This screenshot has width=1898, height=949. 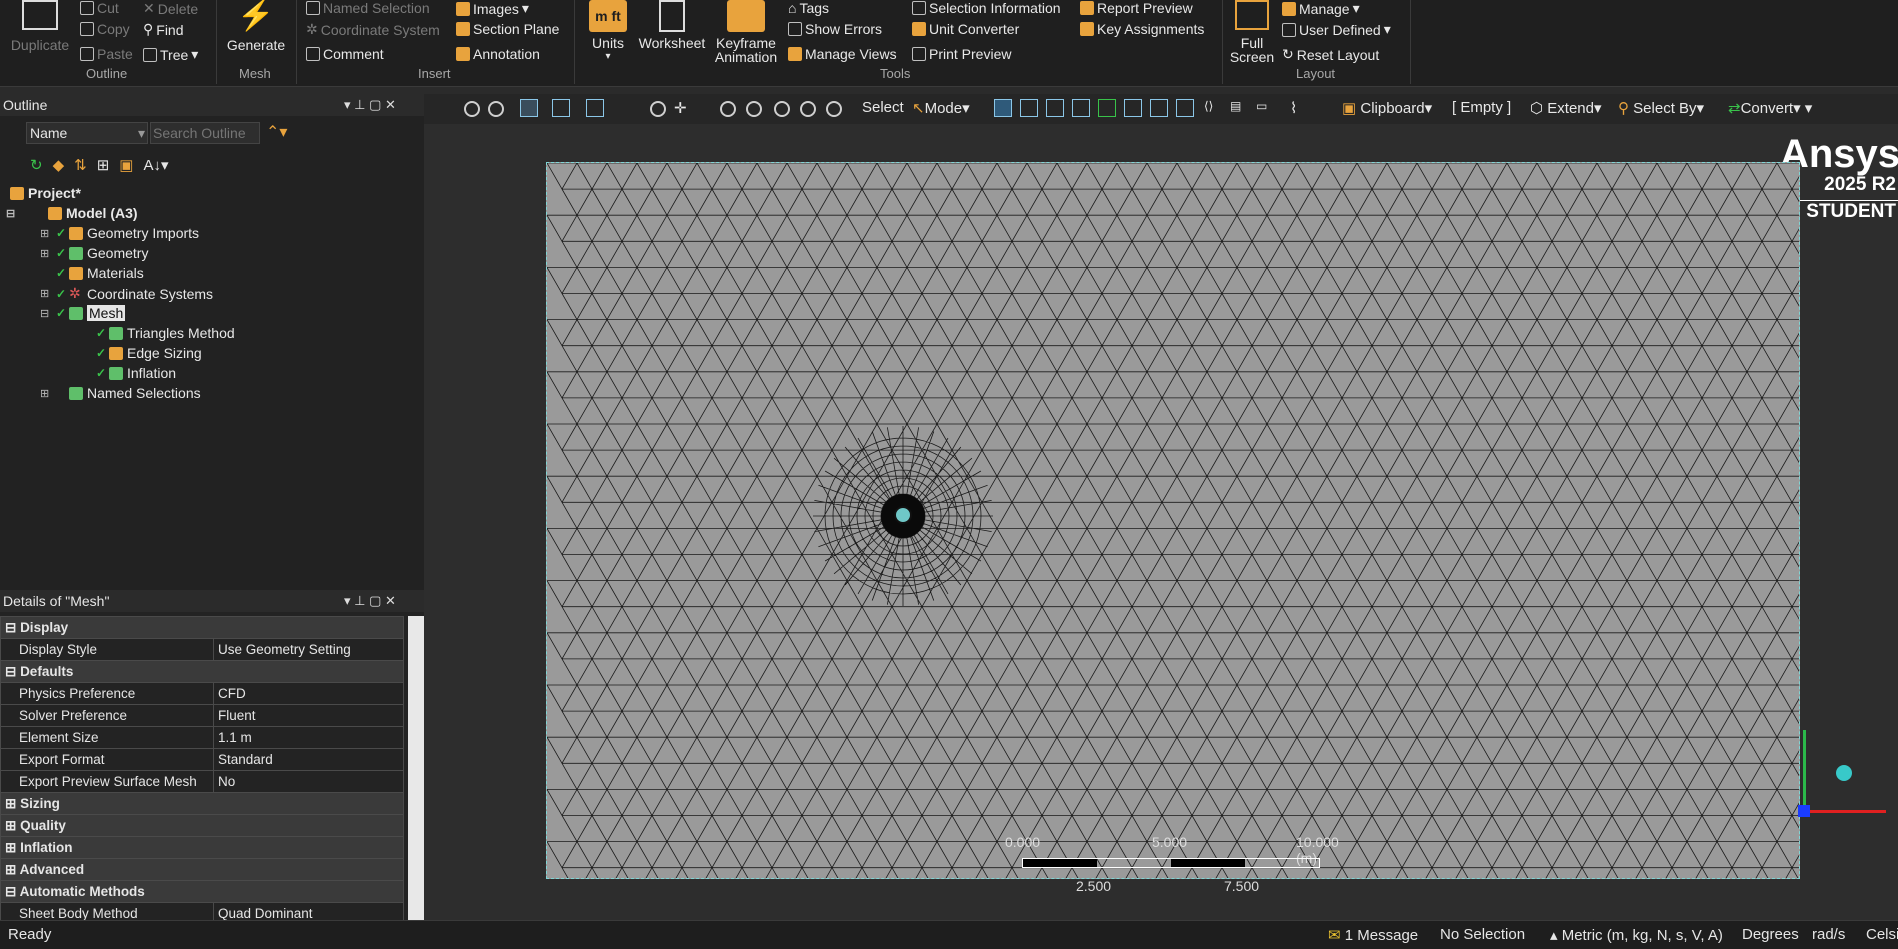 What do you see at coordinates (155, 165) in the screenshot?
I see `sort-alpha-icon: A↓▾` at bounding box center [155, 165].